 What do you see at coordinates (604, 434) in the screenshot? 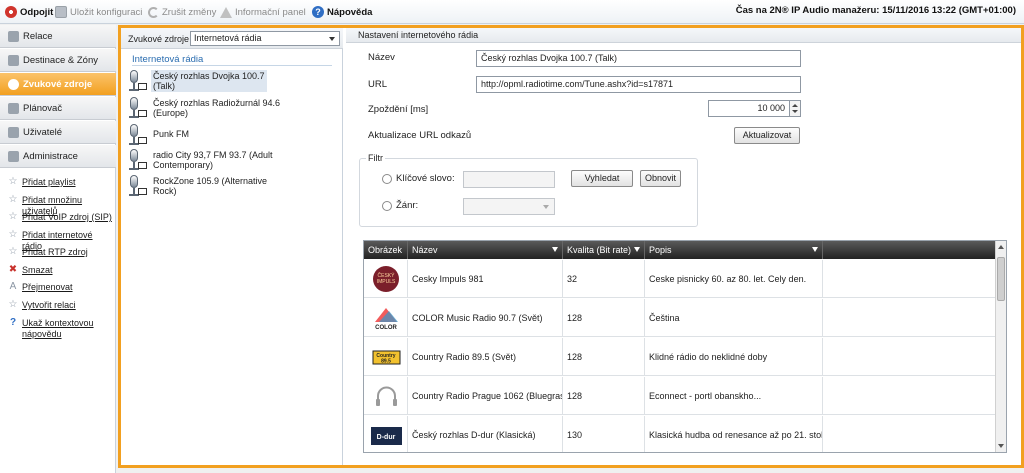
I see `cell-quality: 130` at bounding box center [604, 434].